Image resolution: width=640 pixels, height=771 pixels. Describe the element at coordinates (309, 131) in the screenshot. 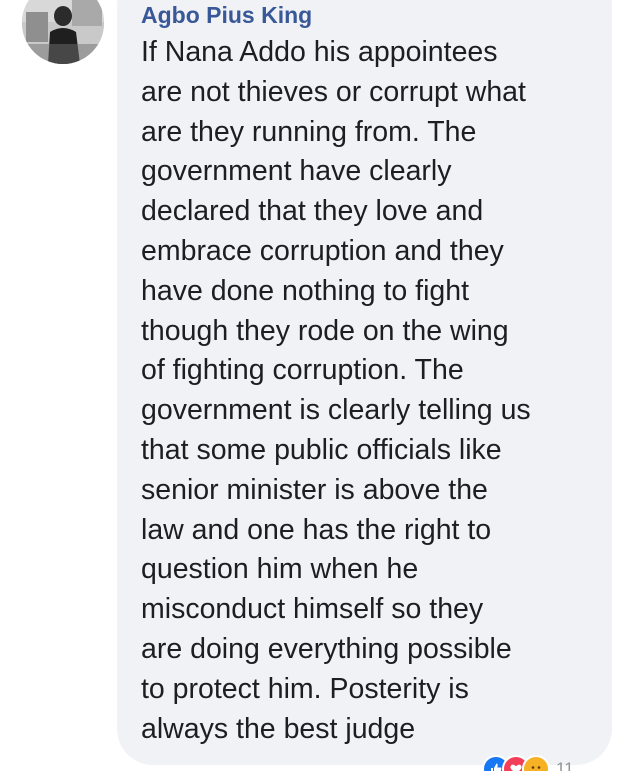

I see `comment-text-line: are they running from. The` at that location.